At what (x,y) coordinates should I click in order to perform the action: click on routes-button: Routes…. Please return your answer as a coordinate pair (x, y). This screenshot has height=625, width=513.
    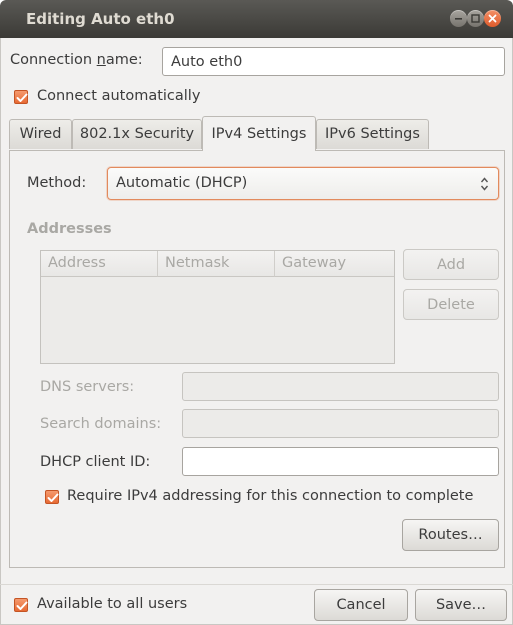
    Looking at the image, I should click on (450, 535).